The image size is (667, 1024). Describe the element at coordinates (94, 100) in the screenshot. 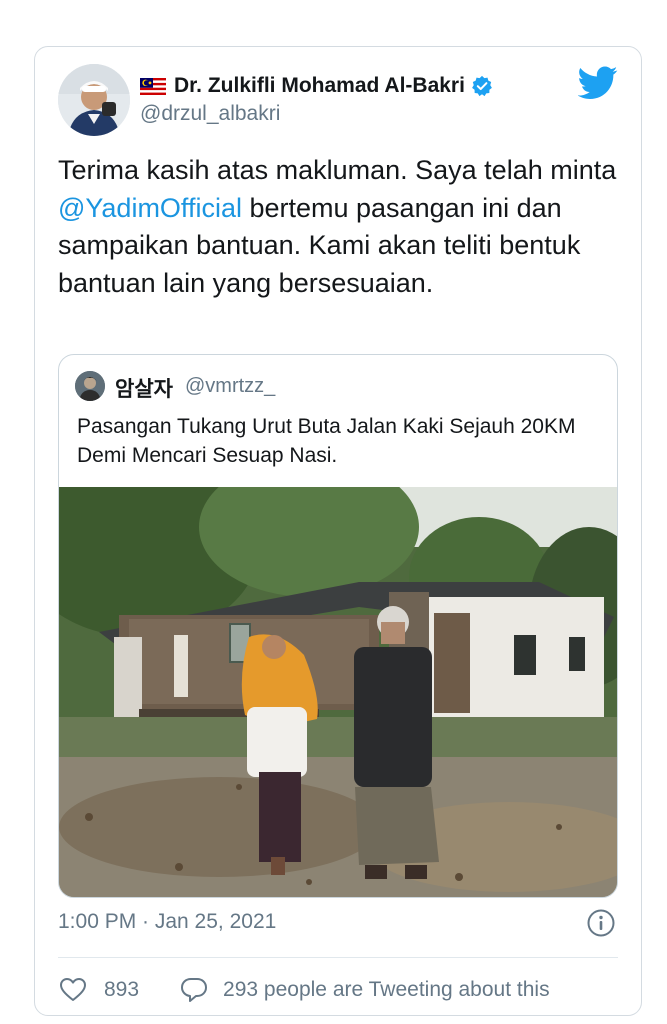

I see `author-avatar` at that location.